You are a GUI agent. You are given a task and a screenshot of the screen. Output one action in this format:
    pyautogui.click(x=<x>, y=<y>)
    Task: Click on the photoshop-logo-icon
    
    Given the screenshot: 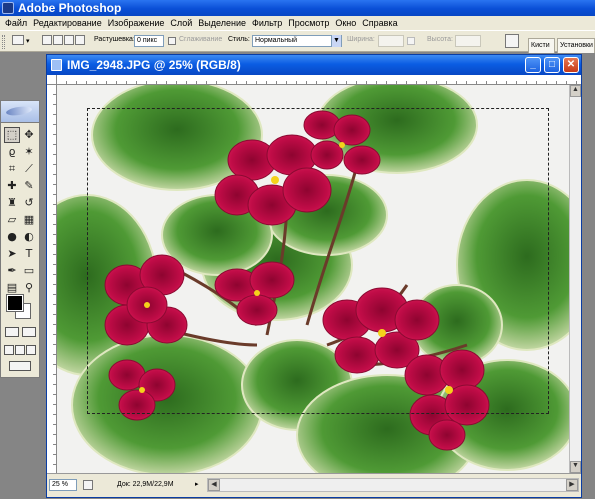 What is the action you would take?
    pyautogui.click(x=8, y=8)
    